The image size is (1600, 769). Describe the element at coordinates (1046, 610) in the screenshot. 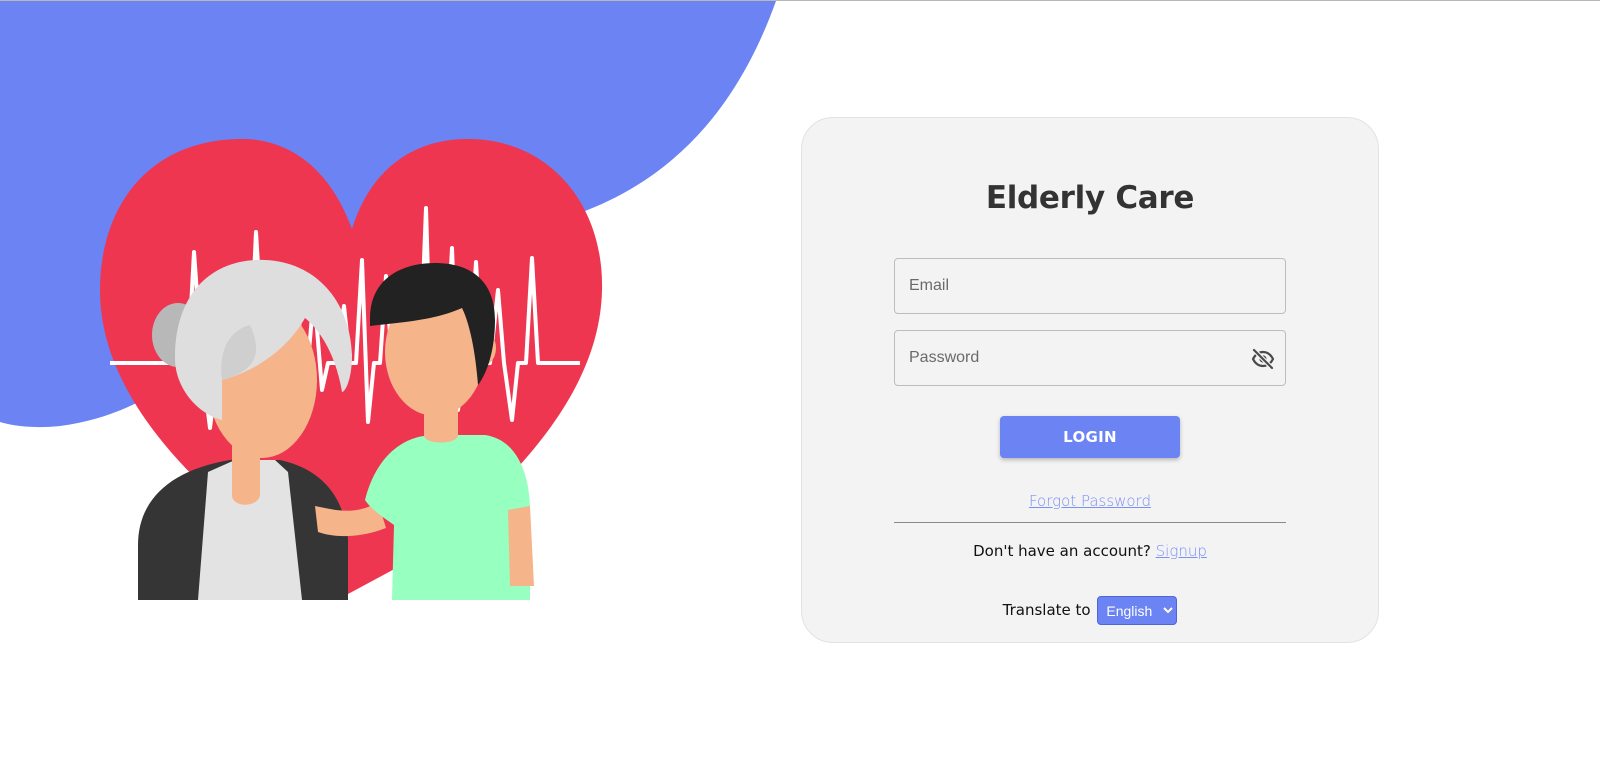

I see `translate-label: Translate to` at that location.